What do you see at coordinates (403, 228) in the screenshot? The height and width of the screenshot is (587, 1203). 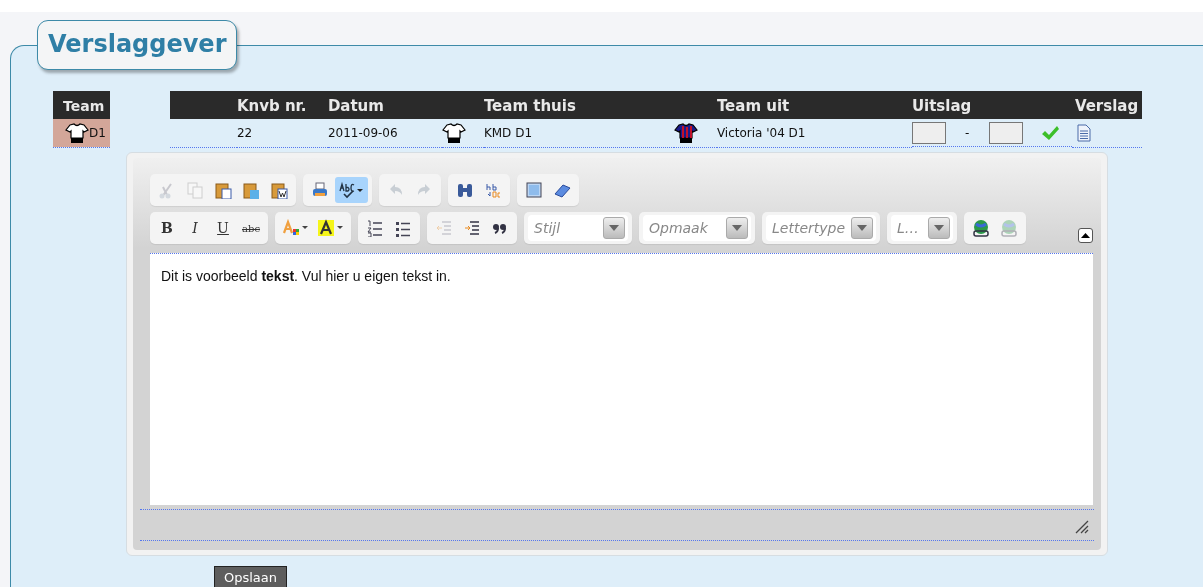 I see `bullet-list-icon` at bounding box center [403, 228].